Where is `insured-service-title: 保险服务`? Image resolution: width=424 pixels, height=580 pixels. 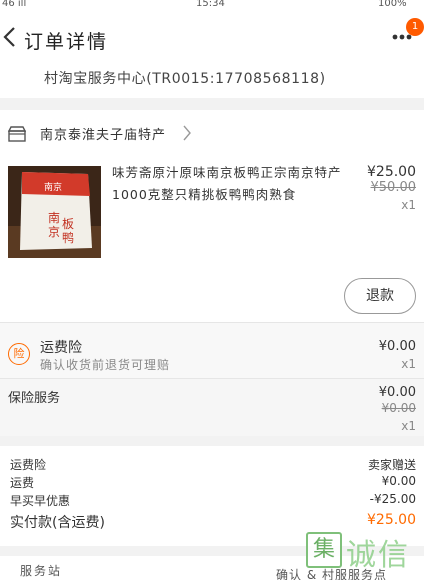 insured-service-title: 保险服务 is located at coordinates (34, 398).